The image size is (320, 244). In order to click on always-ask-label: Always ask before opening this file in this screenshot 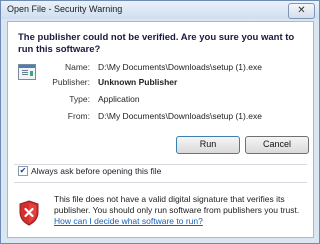, I will do `click(96, 171)`.